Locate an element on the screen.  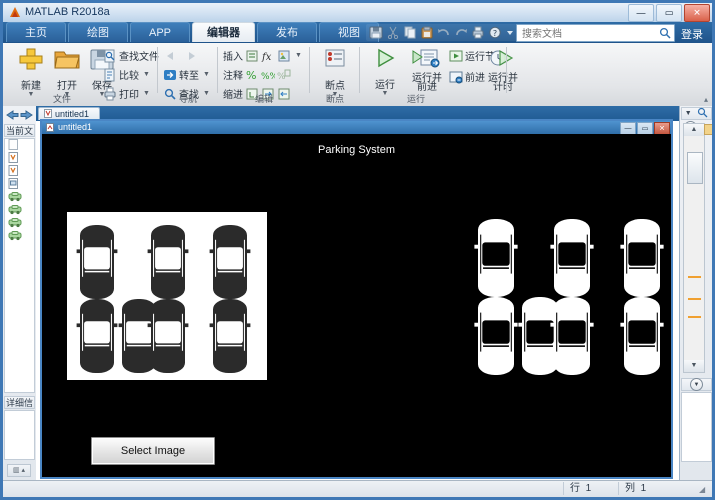
scroll-up-button: ▲ is located at coordinates (694, 130).